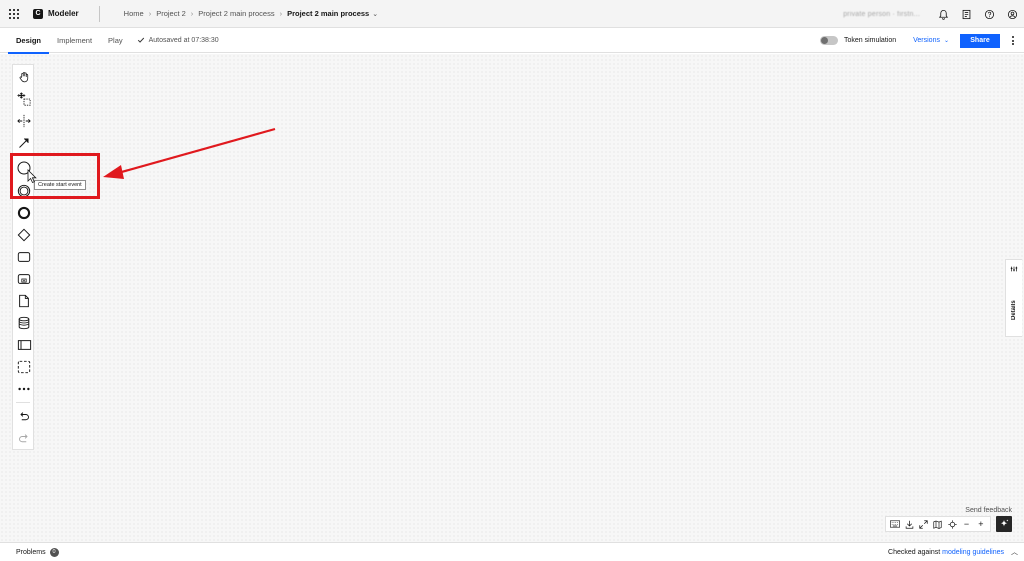 This screenshot has width=1024, height=561. Describe the element at coordinates (24, 345) in the screenshot. I see `pool-icon` at that location.